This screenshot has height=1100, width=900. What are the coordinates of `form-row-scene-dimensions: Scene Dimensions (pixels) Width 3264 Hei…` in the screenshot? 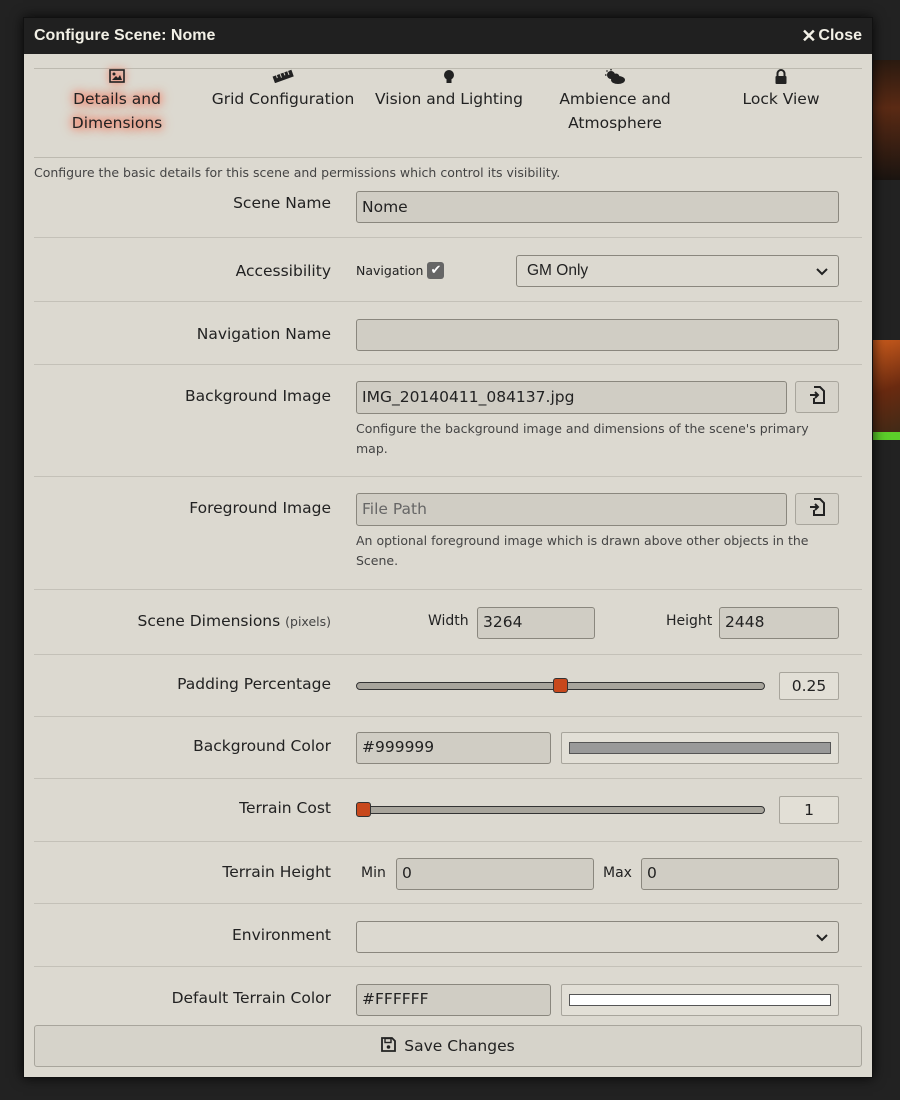 It's located at (448, 622).